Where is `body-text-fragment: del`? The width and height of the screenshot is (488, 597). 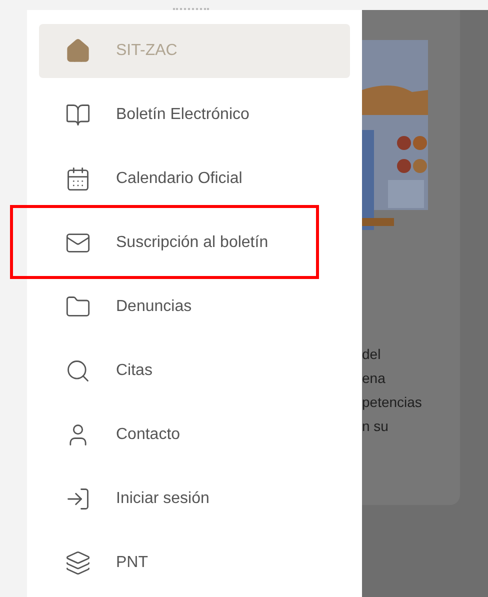
body-text-fragment: del is located at coordinates (372, 354).